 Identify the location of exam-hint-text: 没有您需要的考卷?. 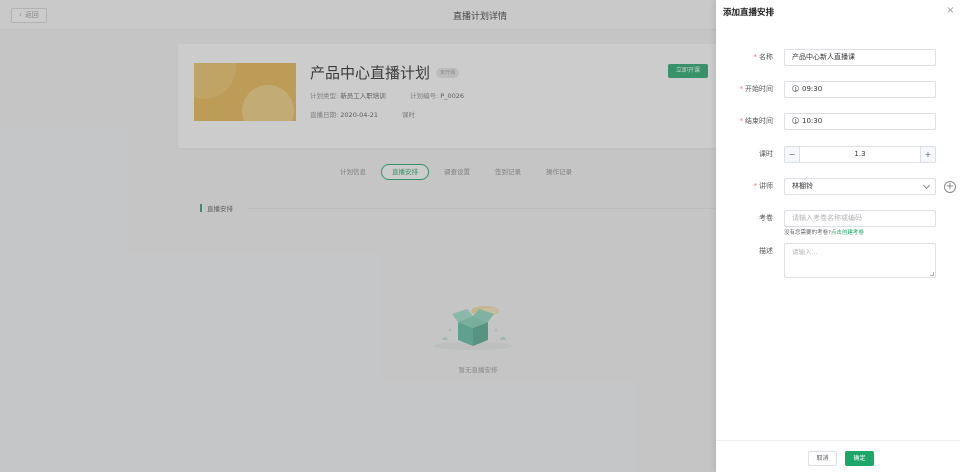
(807, 233).